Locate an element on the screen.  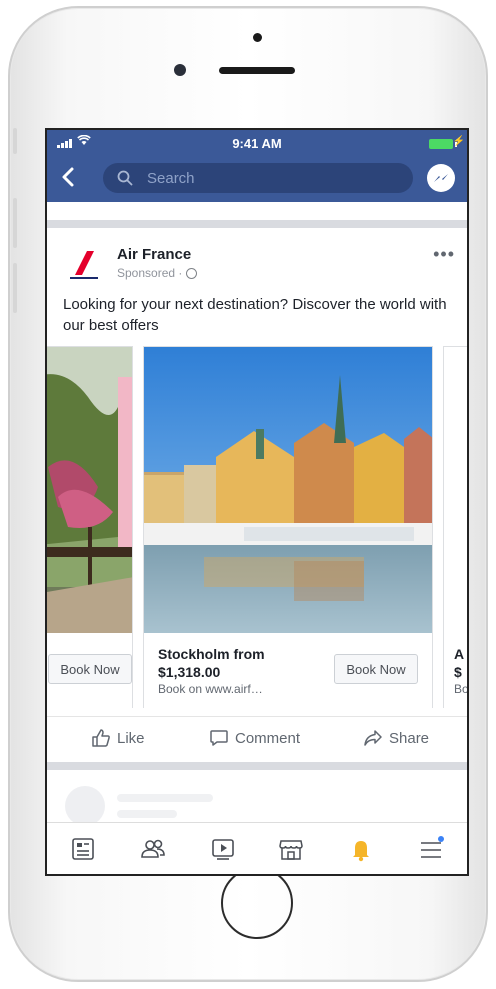
status-bar: 9:41 AM ⚡ is located at coordinates (257, 144).